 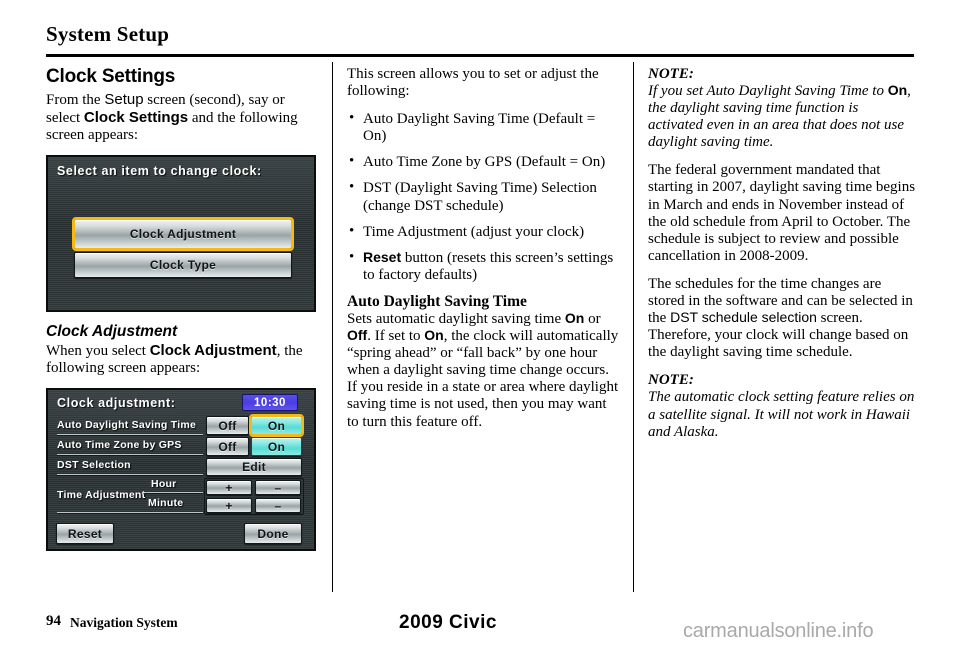 I want to click on header-rule, so click(x=480, y=55).